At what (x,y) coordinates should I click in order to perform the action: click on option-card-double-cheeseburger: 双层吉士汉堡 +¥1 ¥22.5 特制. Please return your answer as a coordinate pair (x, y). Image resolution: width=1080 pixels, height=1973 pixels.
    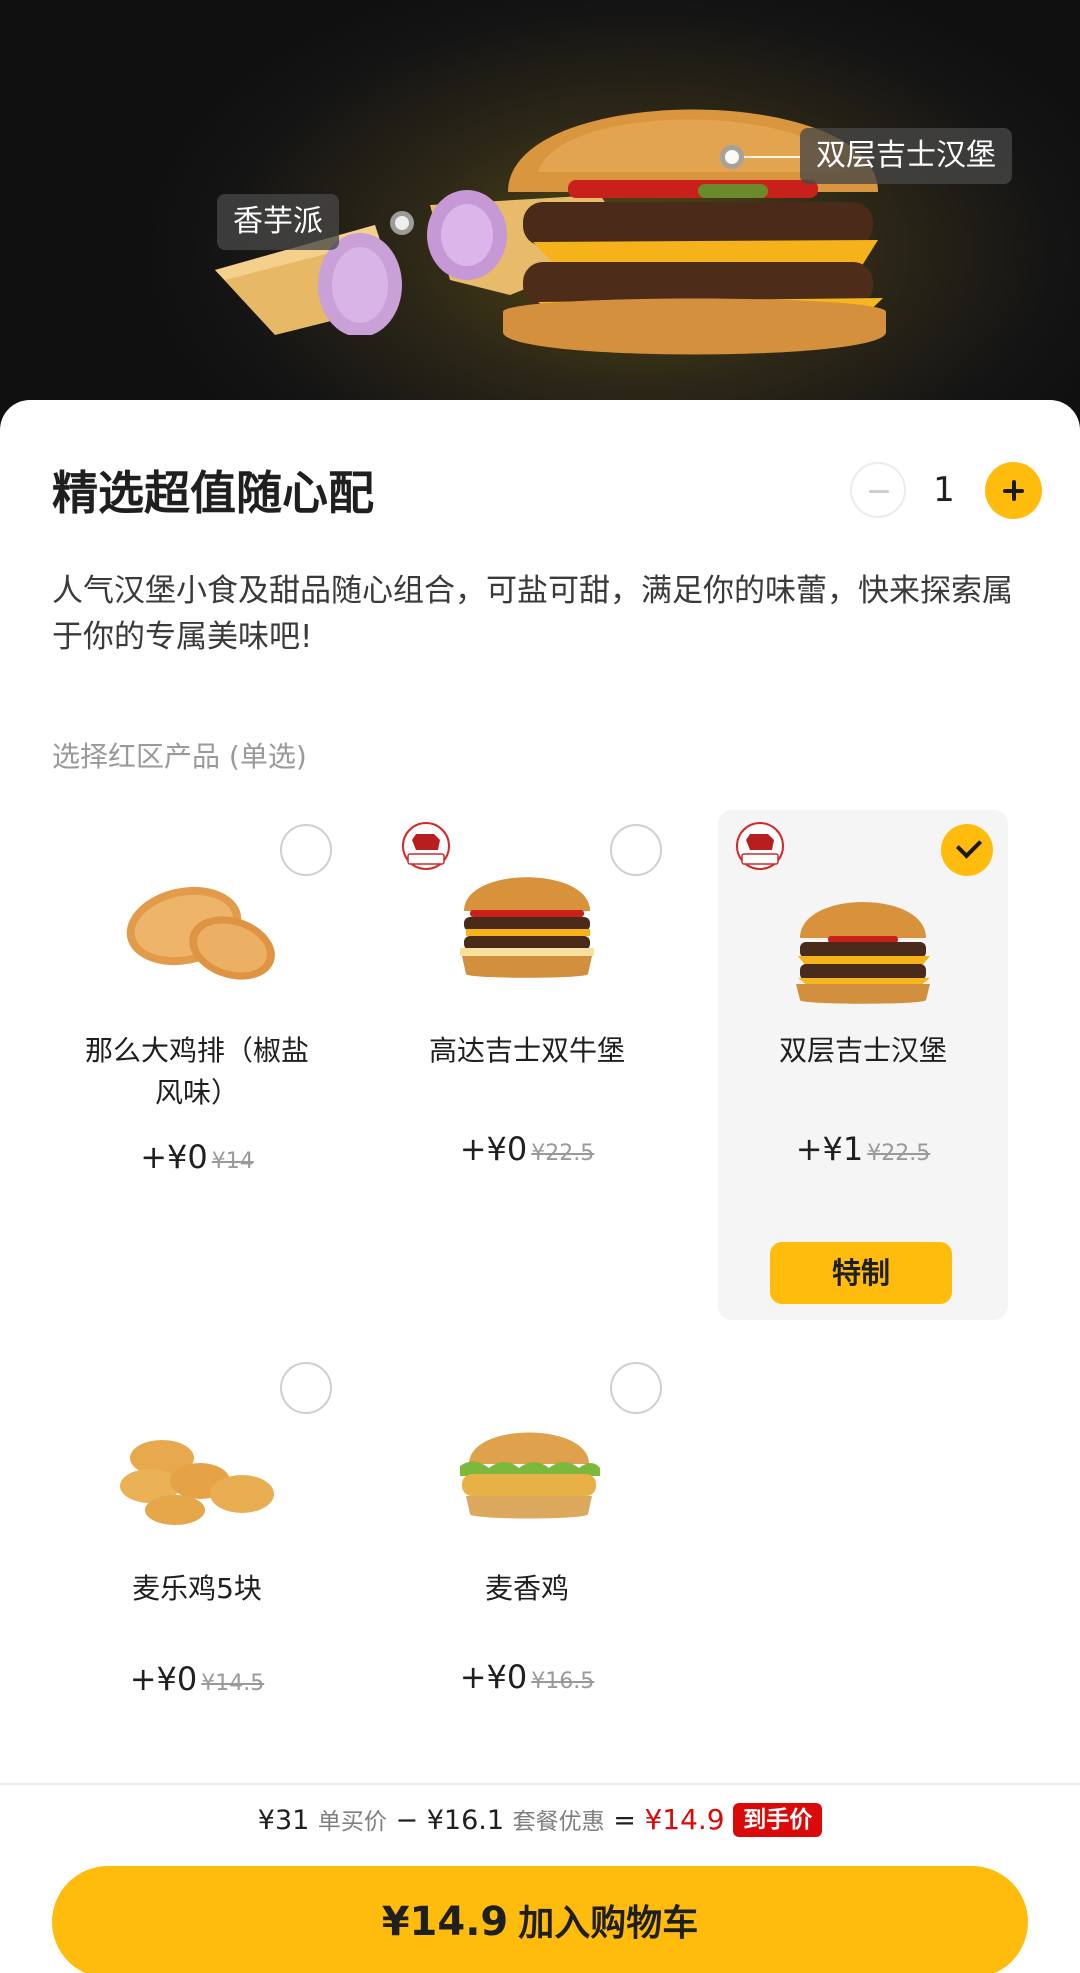
    Looking at the image, I should click on (863, 1065).